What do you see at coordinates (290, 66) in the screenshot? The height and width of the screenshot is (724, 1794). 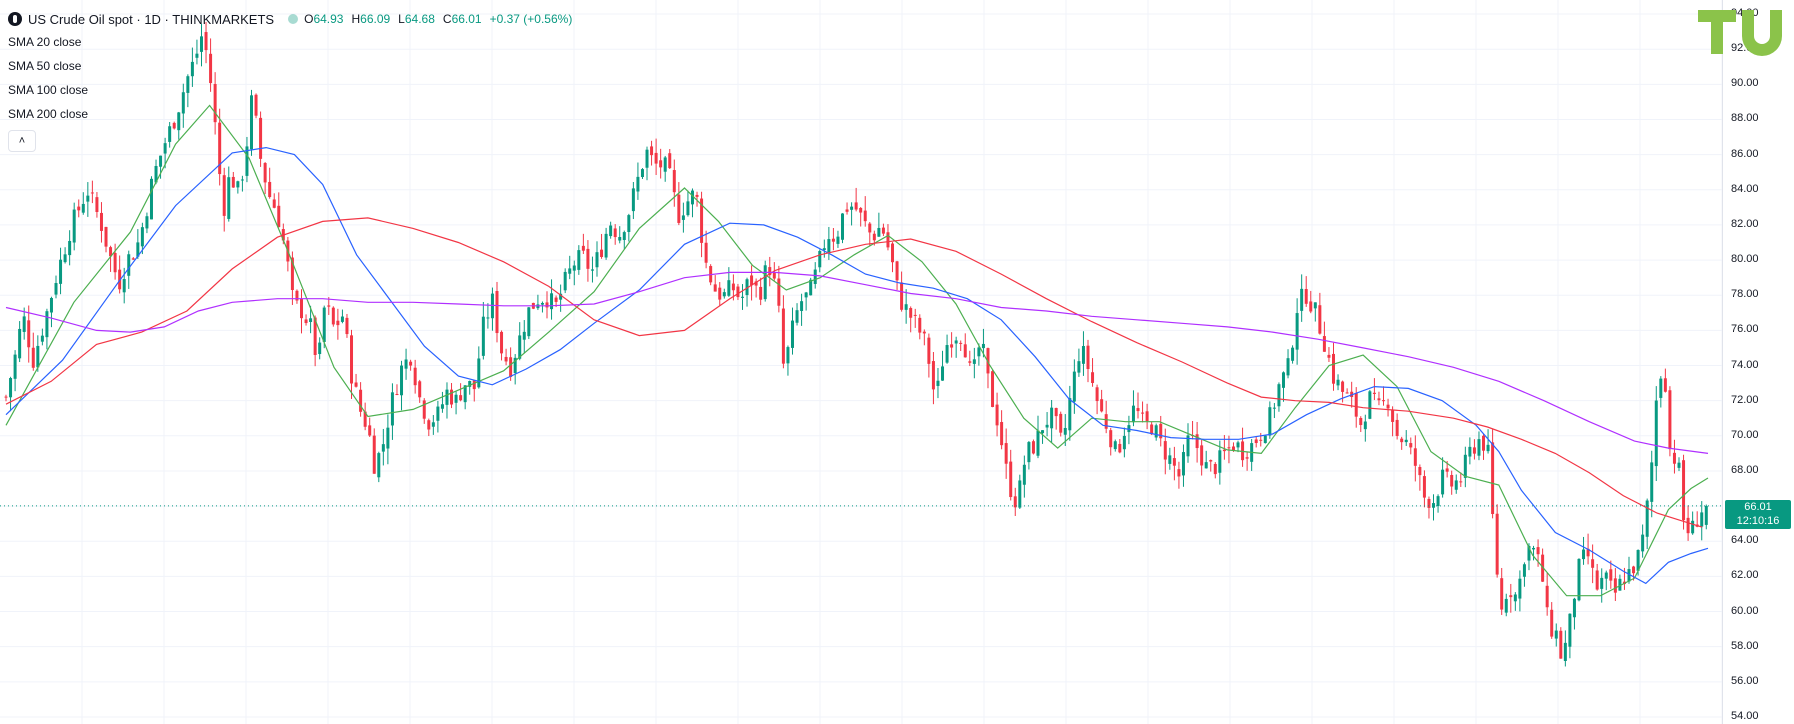 I see `indicator-sma50: SMA 50 close` at bounding box center [290, 66].